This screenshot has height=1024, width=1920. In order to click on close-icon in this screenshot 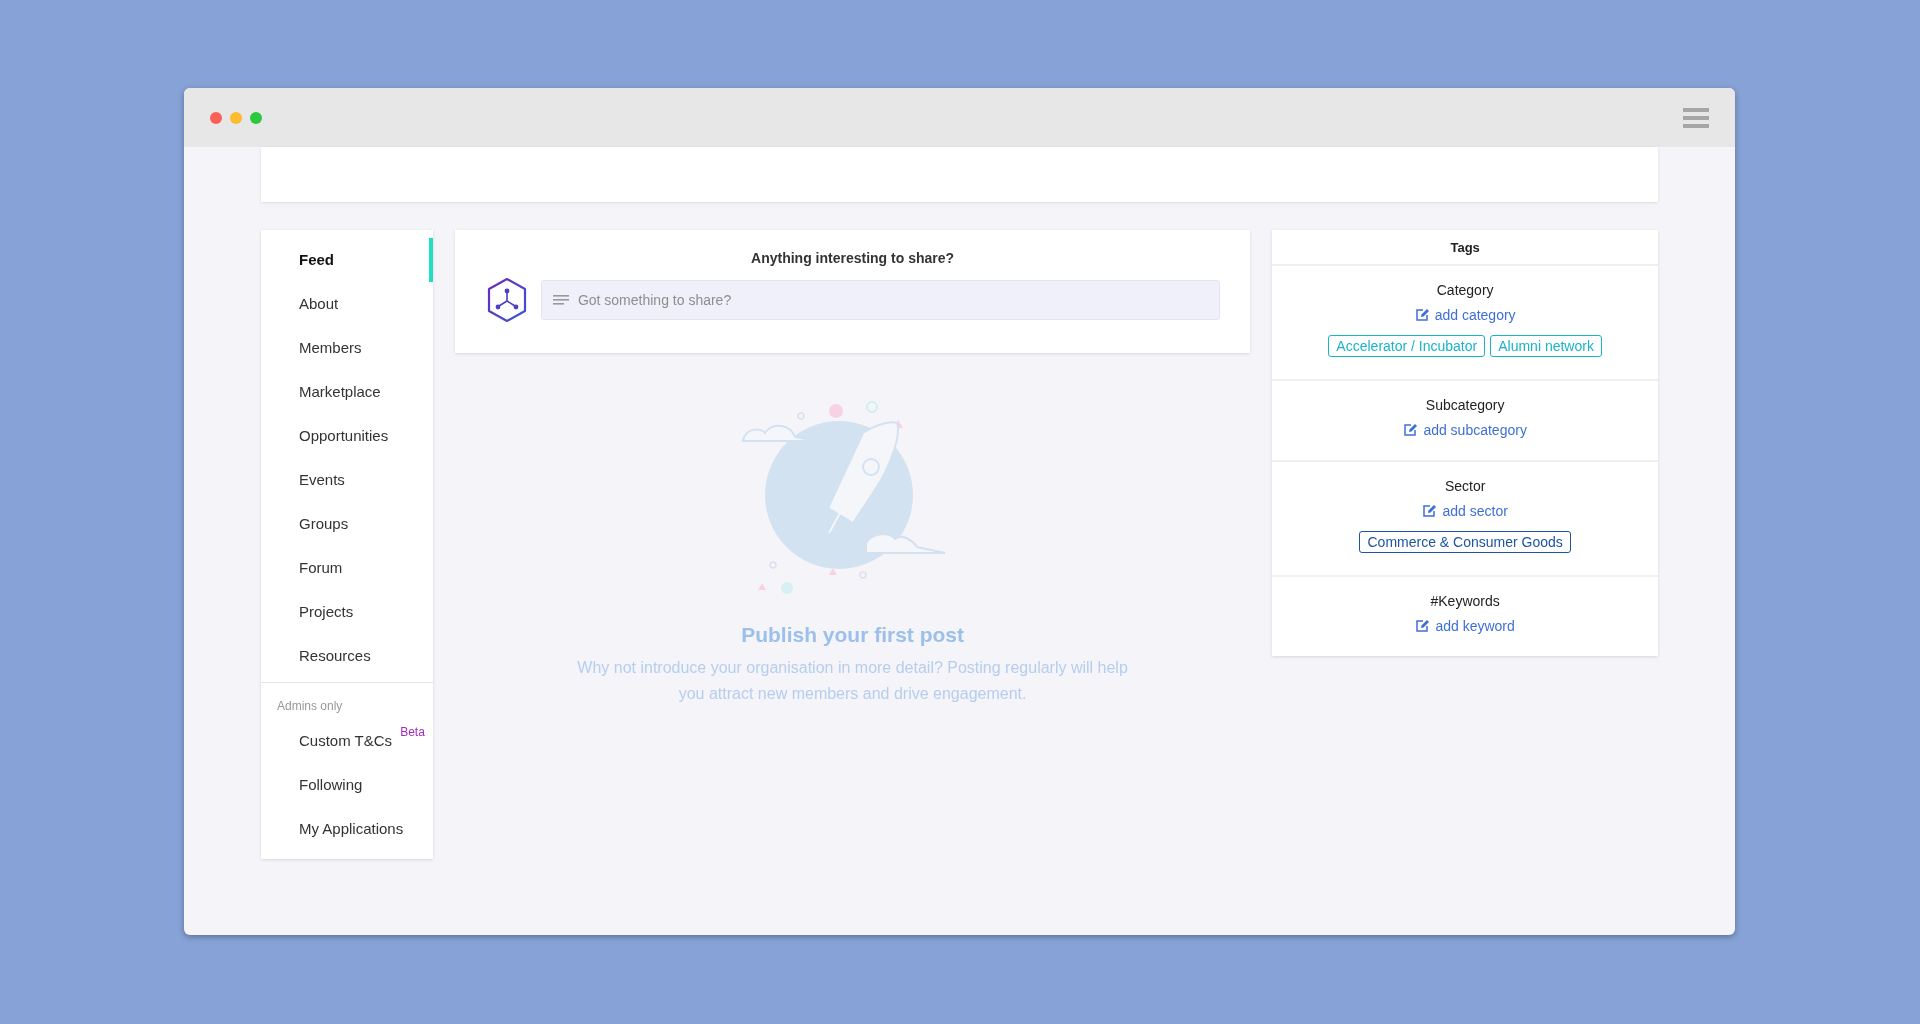, I will do `click(216, 117)`.